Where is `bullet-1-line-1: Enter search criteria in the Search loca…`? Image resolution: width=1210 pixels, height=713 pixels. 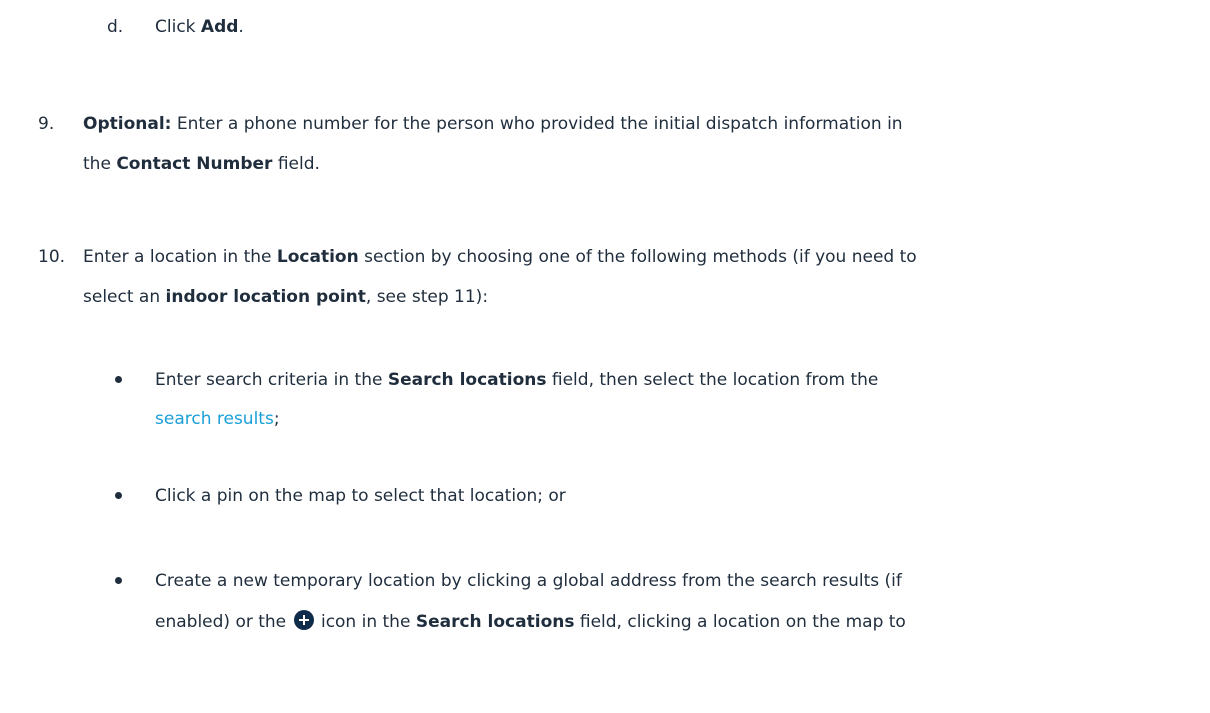
bullet-1-line-1: Enter search criteria in the Search loca… is located at coordinates (516, 380).